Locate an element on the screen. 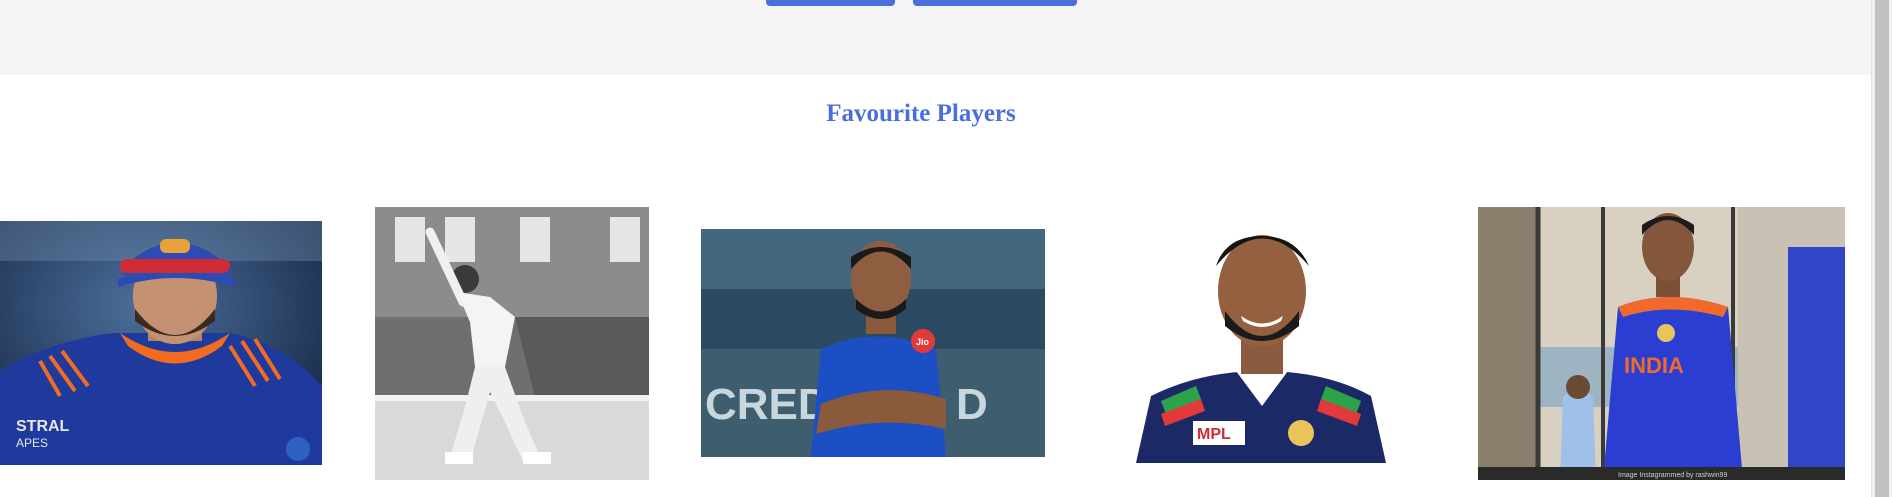  svg-text: STRAL is located at coordinates (43, 426).